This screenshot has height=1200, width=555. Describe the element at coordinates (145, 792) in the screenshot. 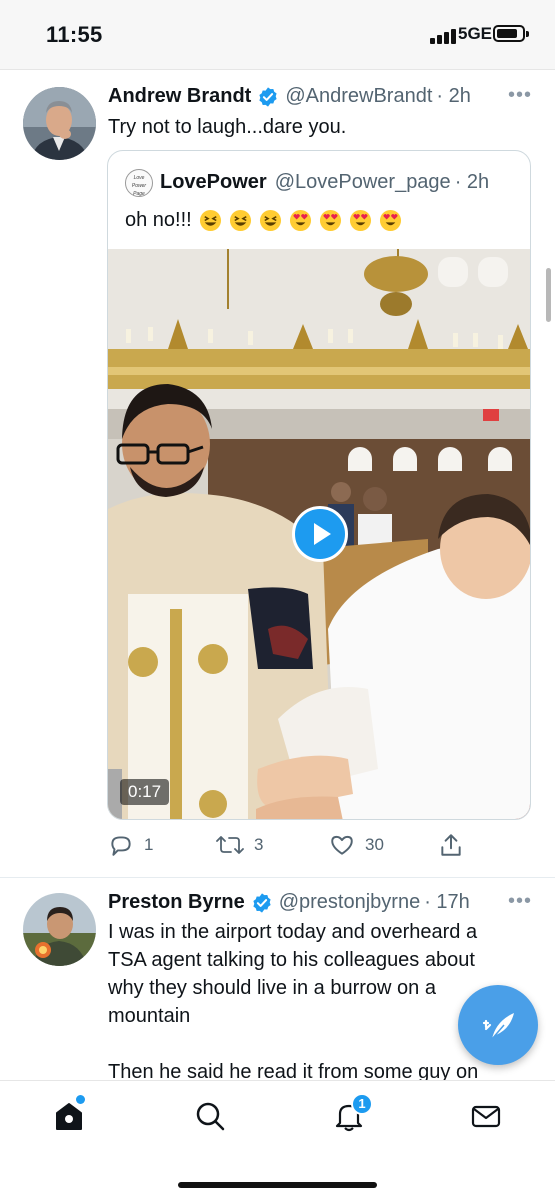

I see `video-duration: 0:17` at that location.